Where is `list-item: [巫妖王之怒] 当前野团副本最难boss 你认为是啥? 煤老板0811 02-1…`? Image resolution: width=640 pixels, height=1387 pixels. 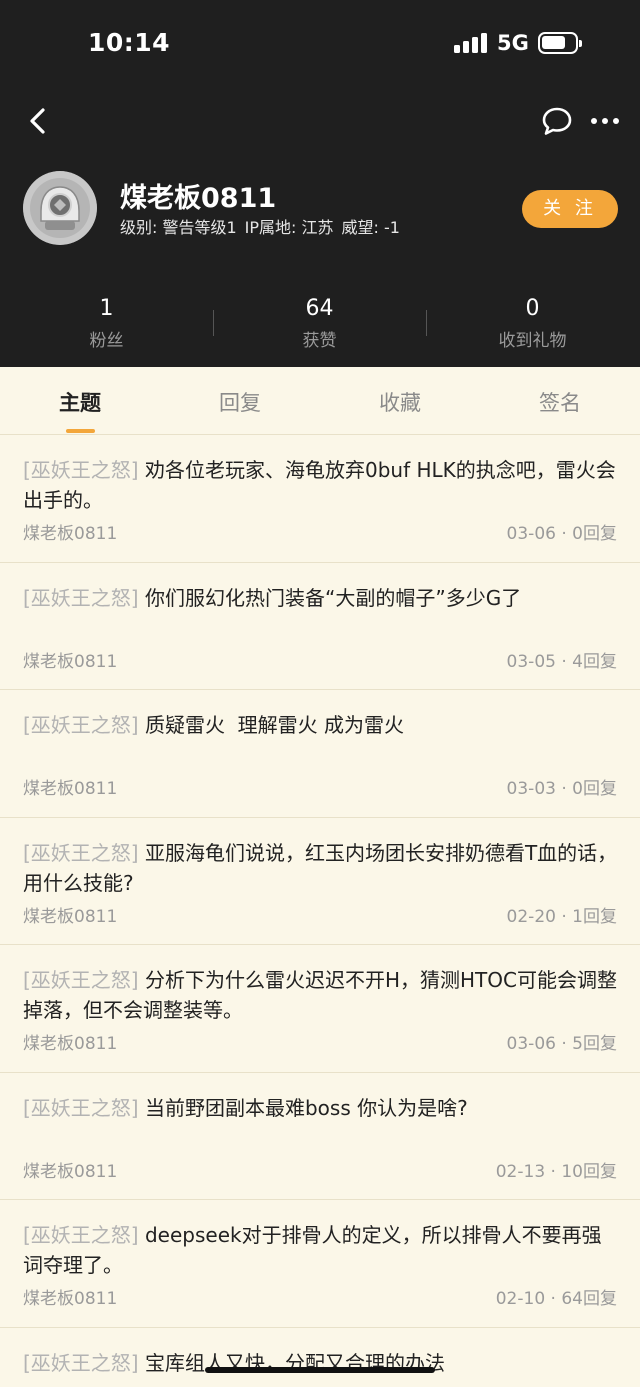
list-item: [巫妖王之怒] 当前野团副本最难boss 你认为是啥? 煤老板0811 02-1… is located at coordinates (320, 1136).